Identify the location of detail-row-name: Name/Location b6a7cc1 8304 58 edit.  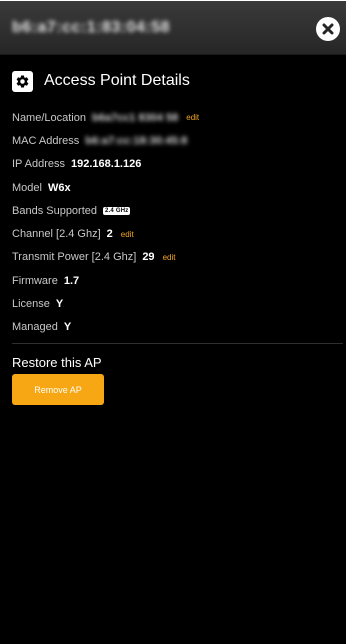
(174, 117).